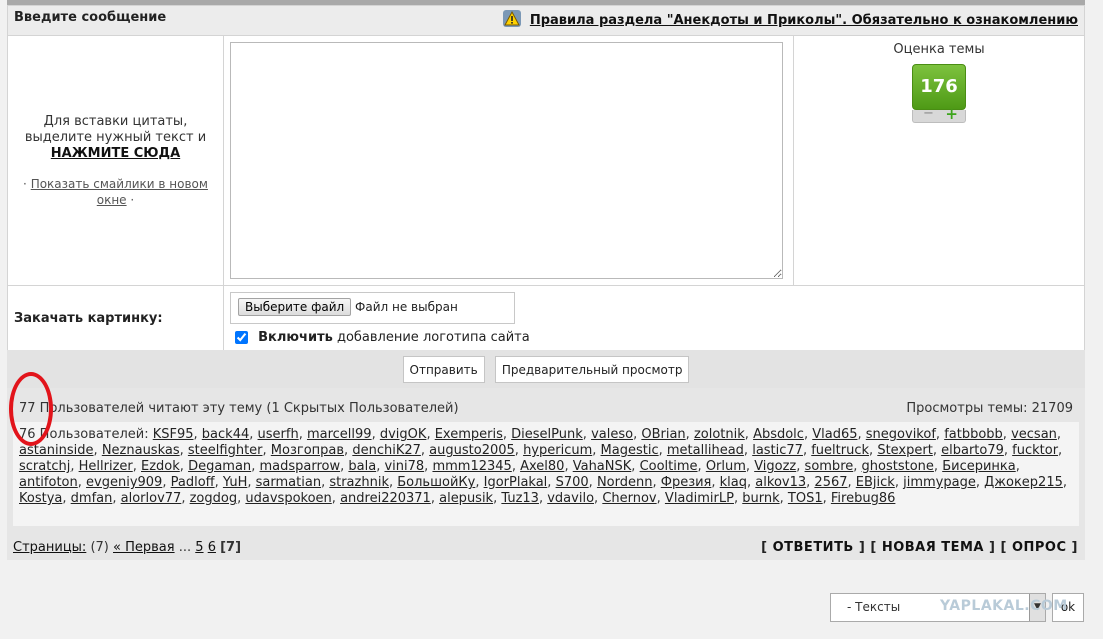 The image size is (1103, 639). I want to click on user-link: alorlov77, so click(151, 498).